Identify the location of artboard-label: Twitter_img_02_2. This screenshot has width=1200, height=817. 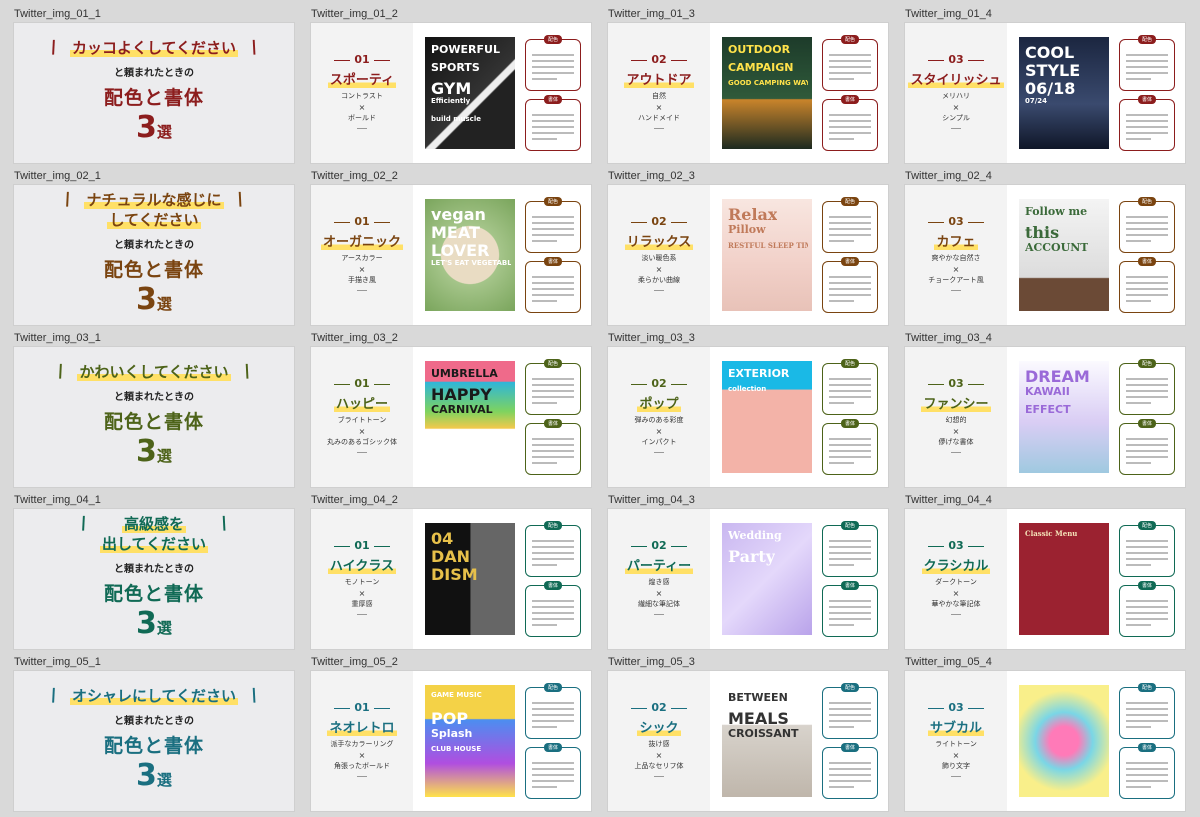
(354, 176).